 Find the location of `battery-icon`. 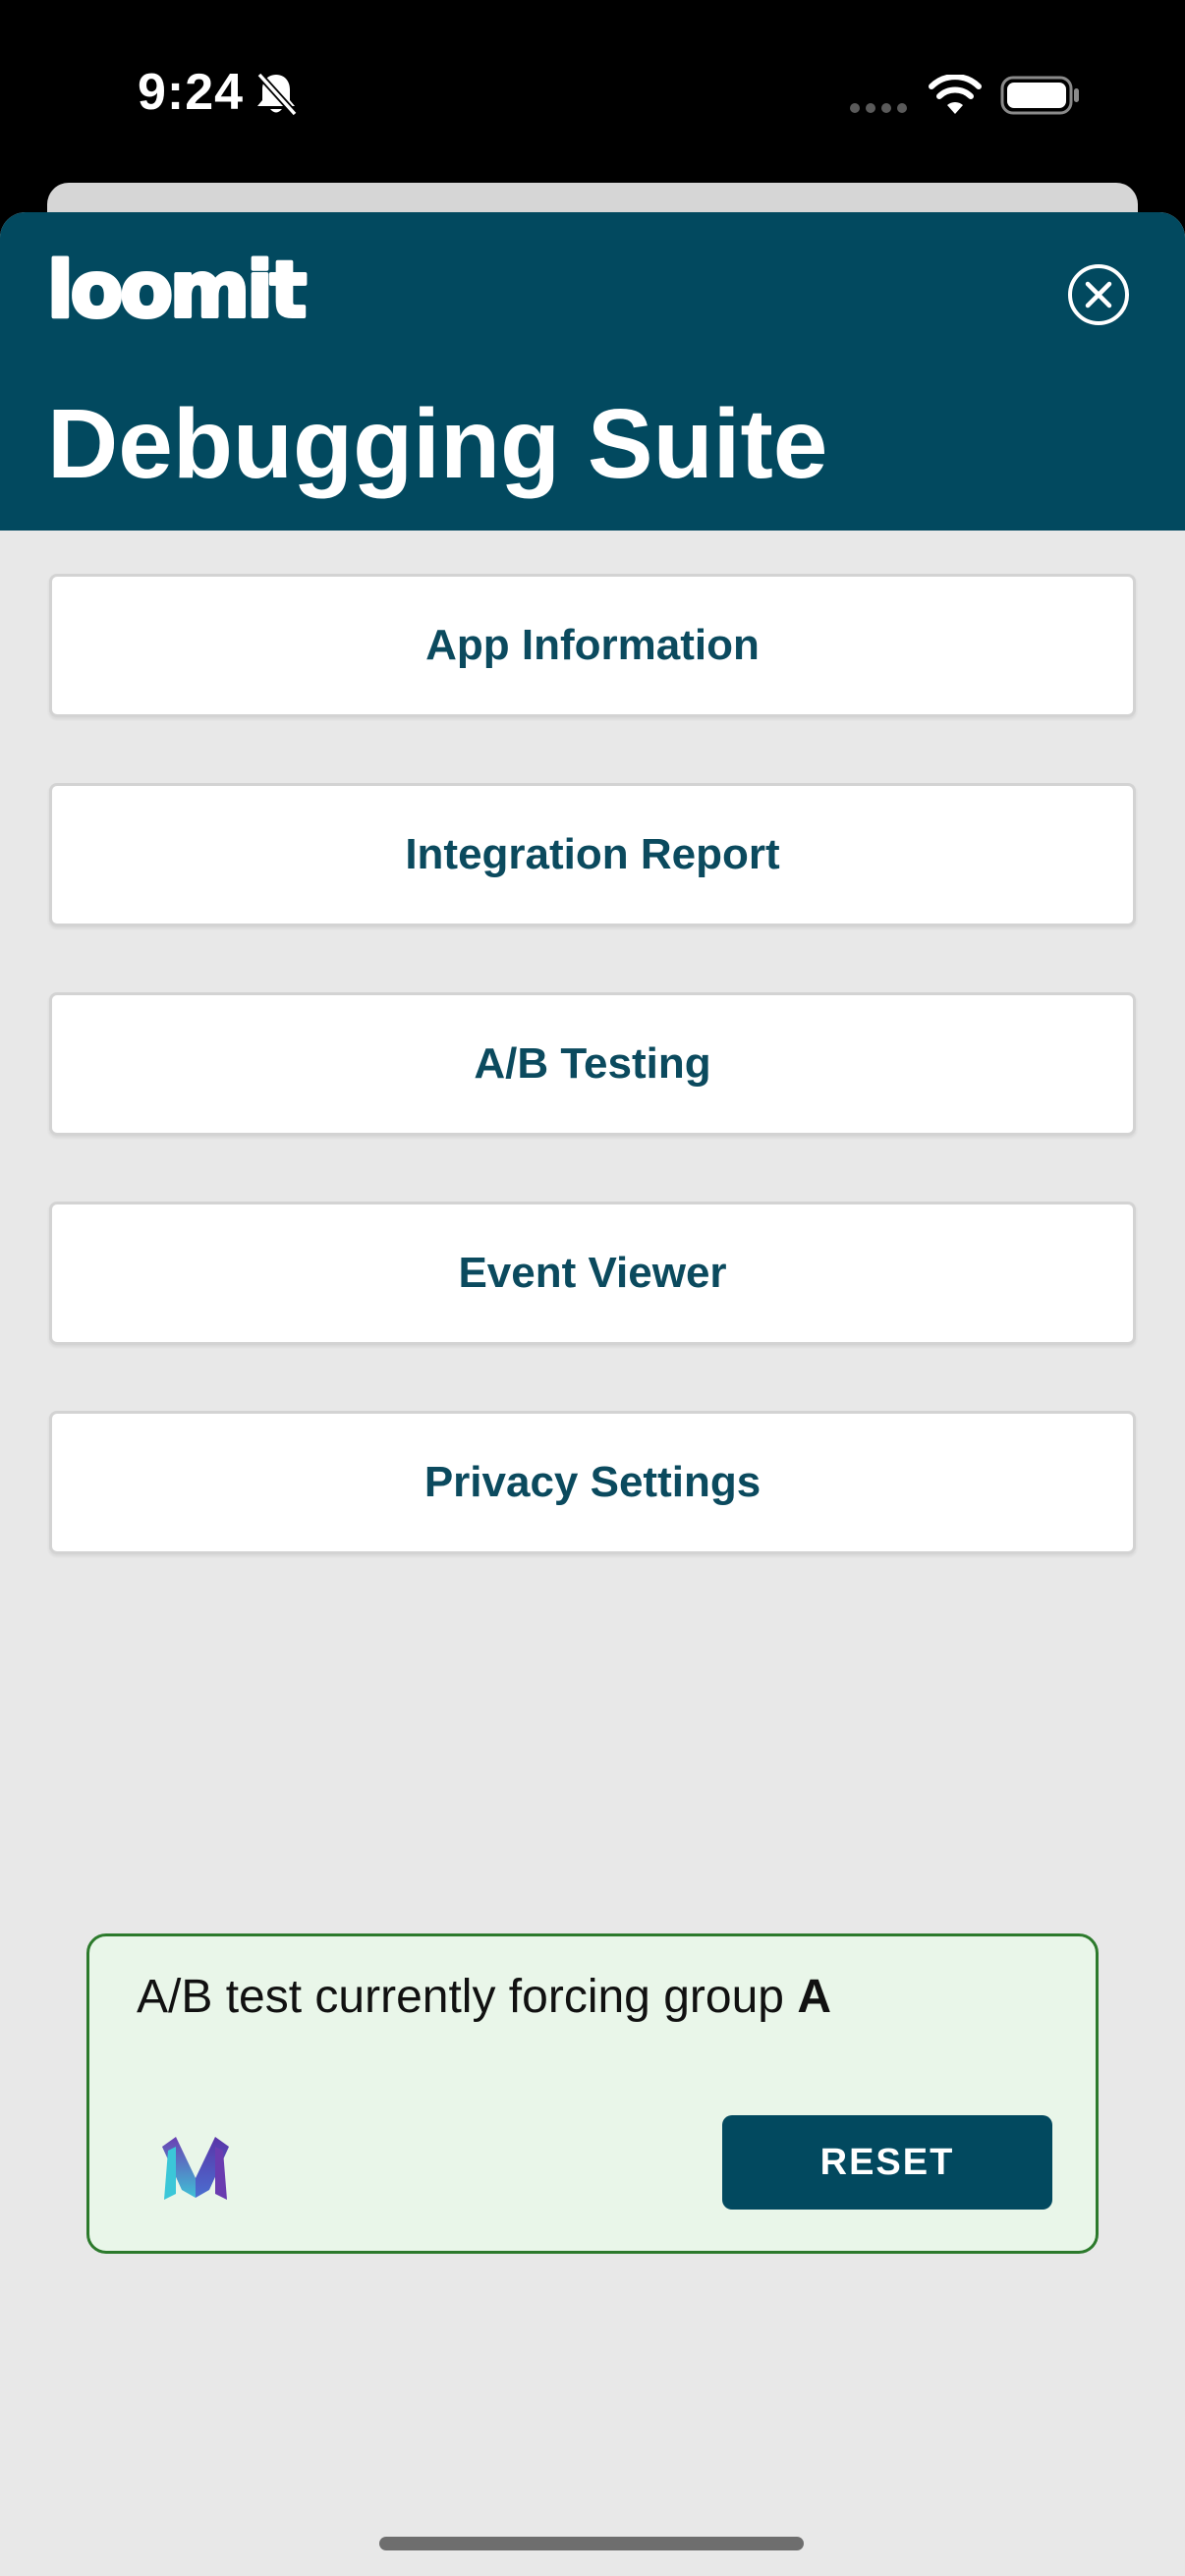

battery-icon is located at coordinates (1040, 95).